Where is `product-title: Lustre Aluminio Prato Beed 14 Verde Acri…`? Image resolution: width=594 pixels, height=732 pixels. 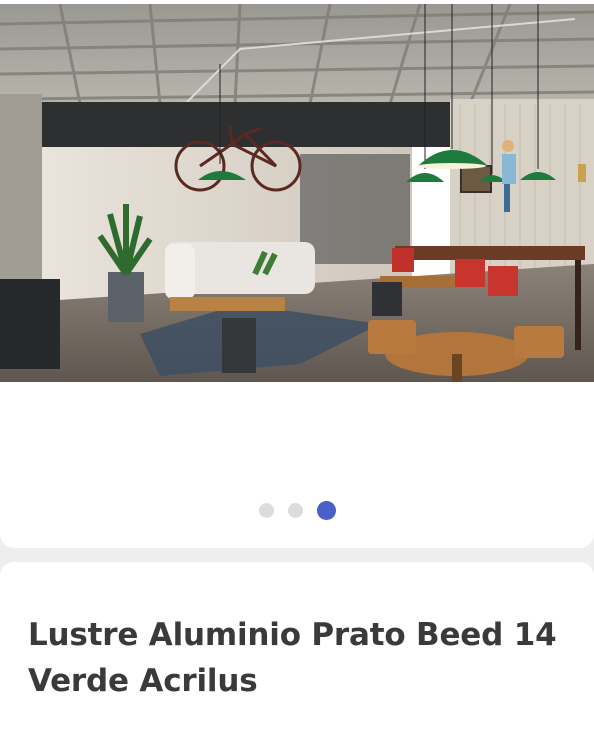
product-title: Lustre Aluminio Prato Beed 14 Verde Acri… is located at coordinates (292, 658).